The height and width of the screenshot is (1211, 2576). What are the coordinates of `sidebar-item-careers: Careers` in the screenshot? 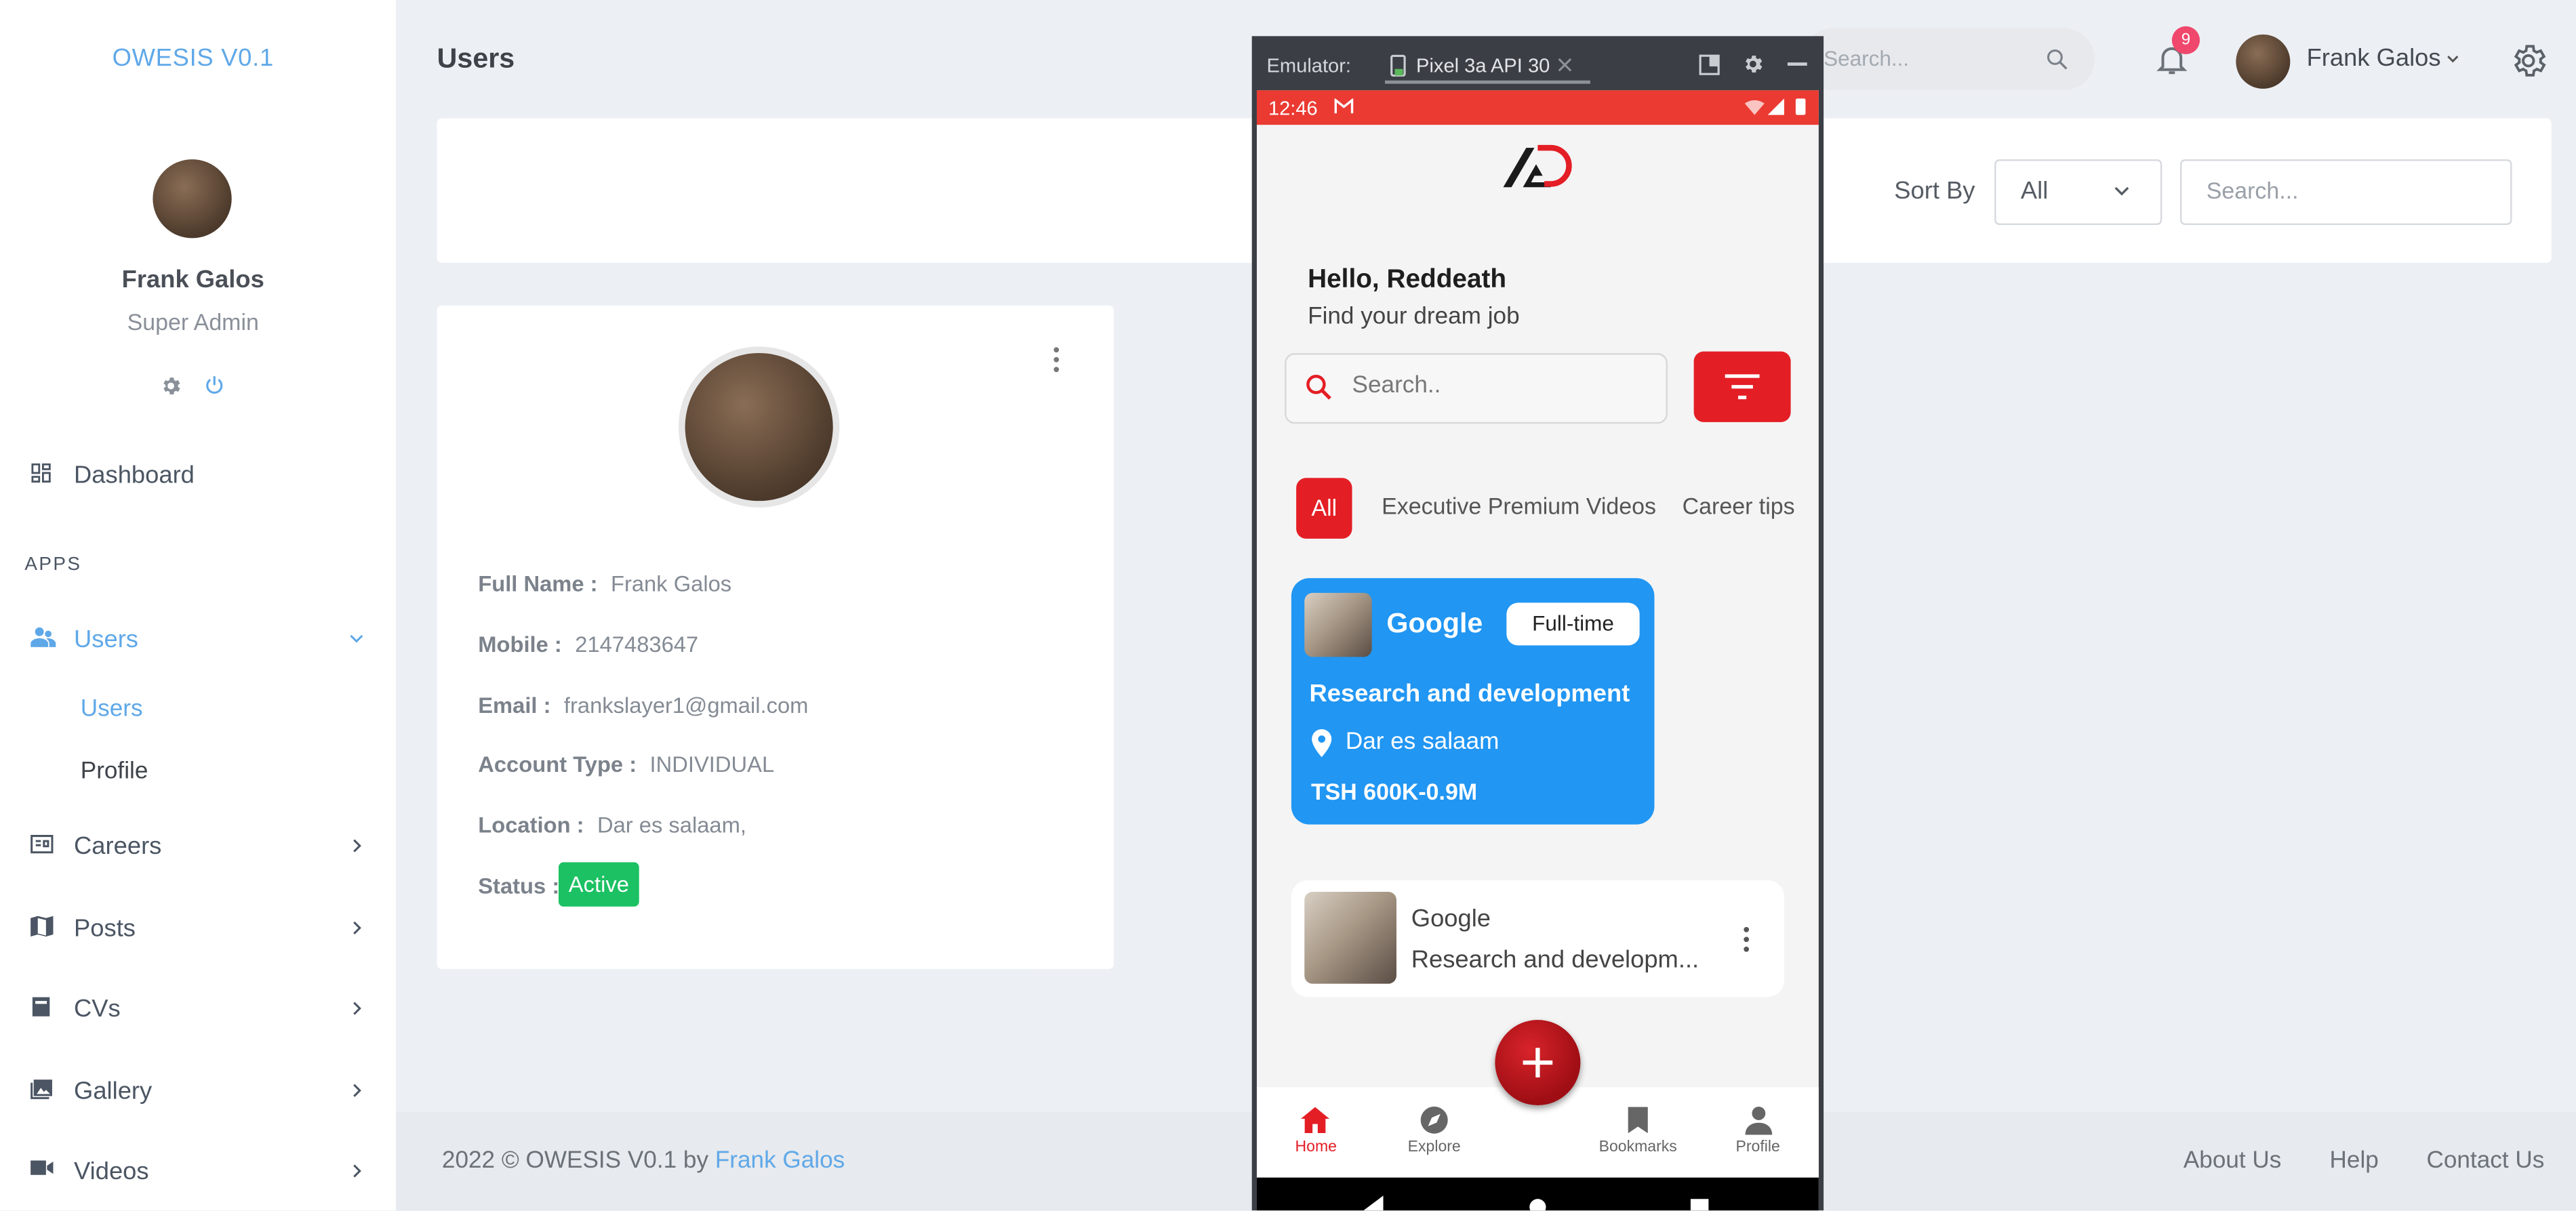 It's located at (198, 845).